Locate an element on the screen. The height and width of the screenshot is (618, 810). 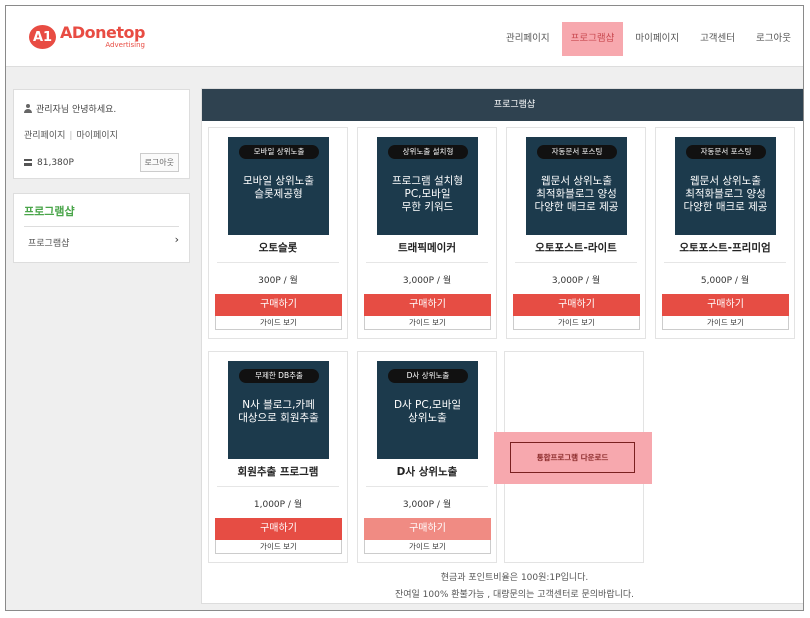
mypage-link: 마이페이지 is located at coordinates (96, 136).